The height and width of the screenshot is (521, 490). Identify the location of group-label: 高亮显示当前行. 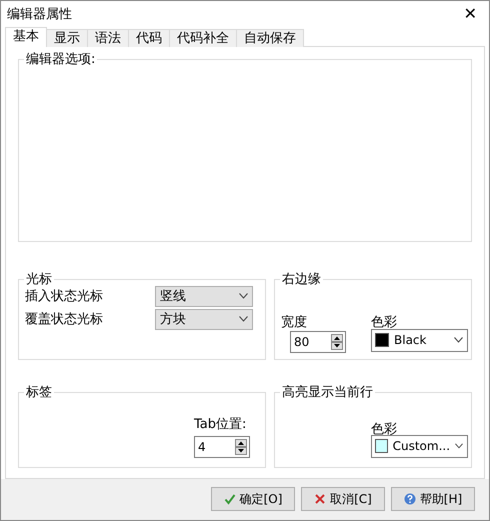
(327, 392).